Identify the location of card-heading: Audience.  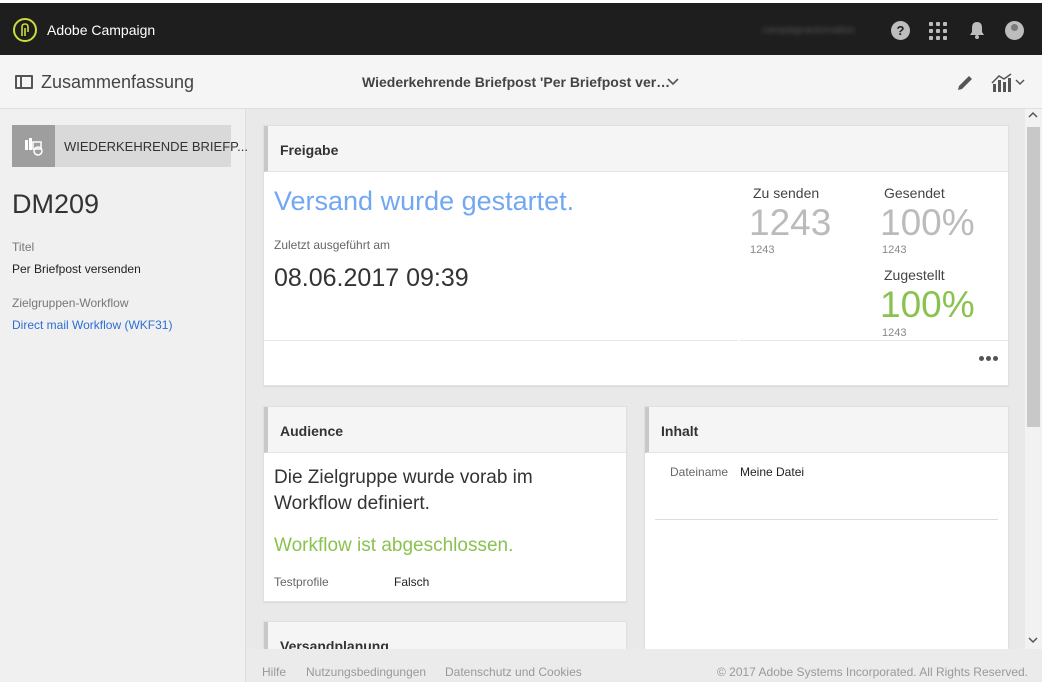
(312, 431).